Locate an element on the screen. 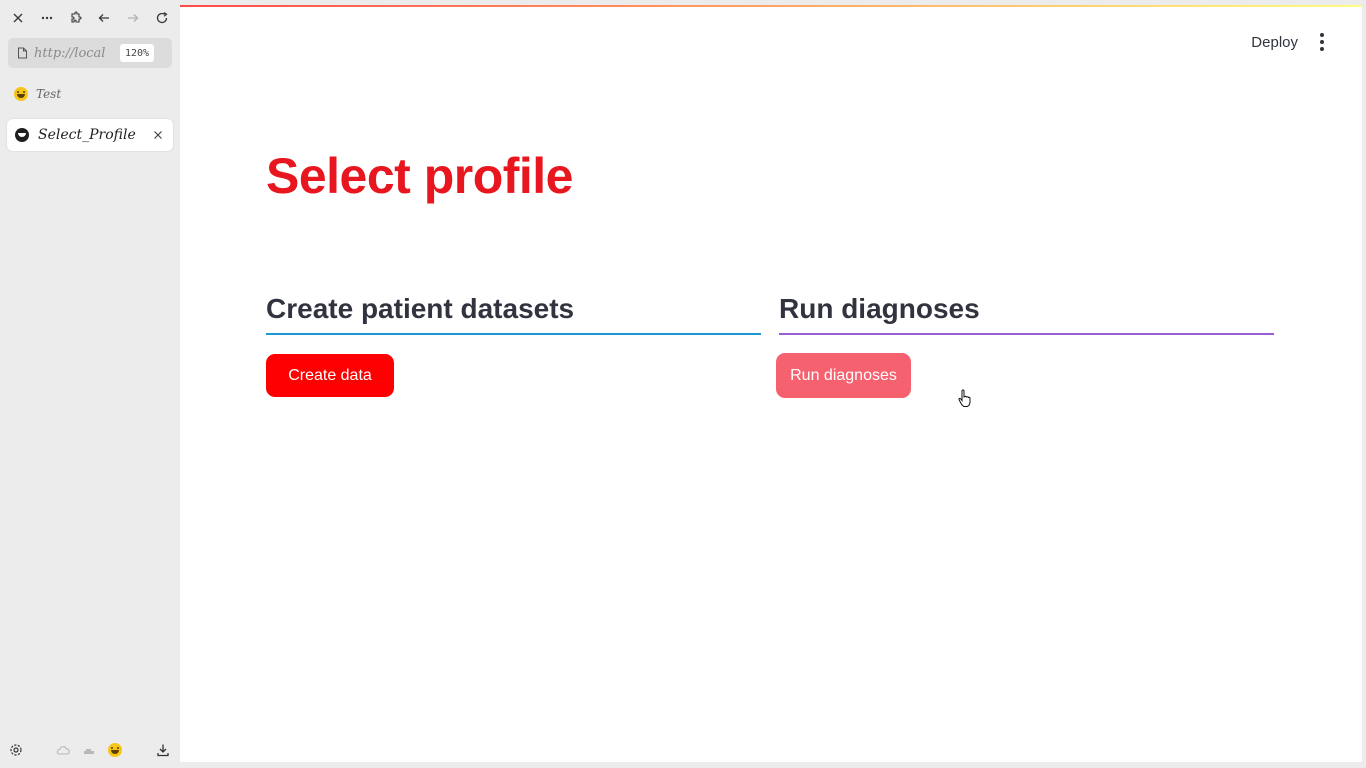 This screenshot has width=1366, height=768. close-tab-icon is located at coordinates (158, 135).